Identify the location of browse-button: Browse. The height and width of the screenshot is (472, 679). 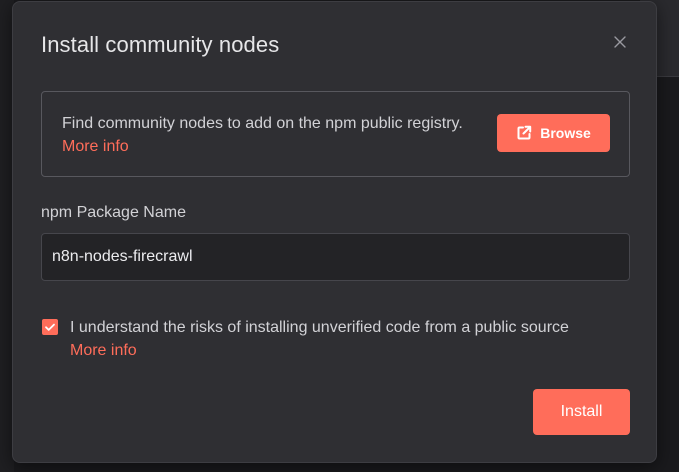
(553, 133).